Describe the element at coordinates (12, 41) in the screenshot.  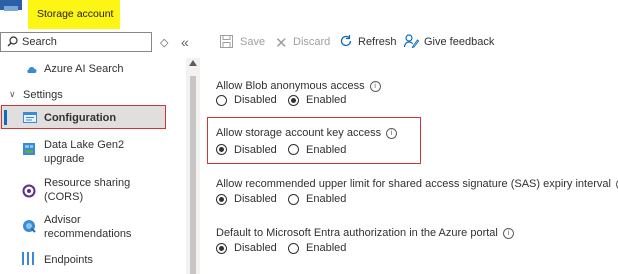
I see `search-icon` at that location.